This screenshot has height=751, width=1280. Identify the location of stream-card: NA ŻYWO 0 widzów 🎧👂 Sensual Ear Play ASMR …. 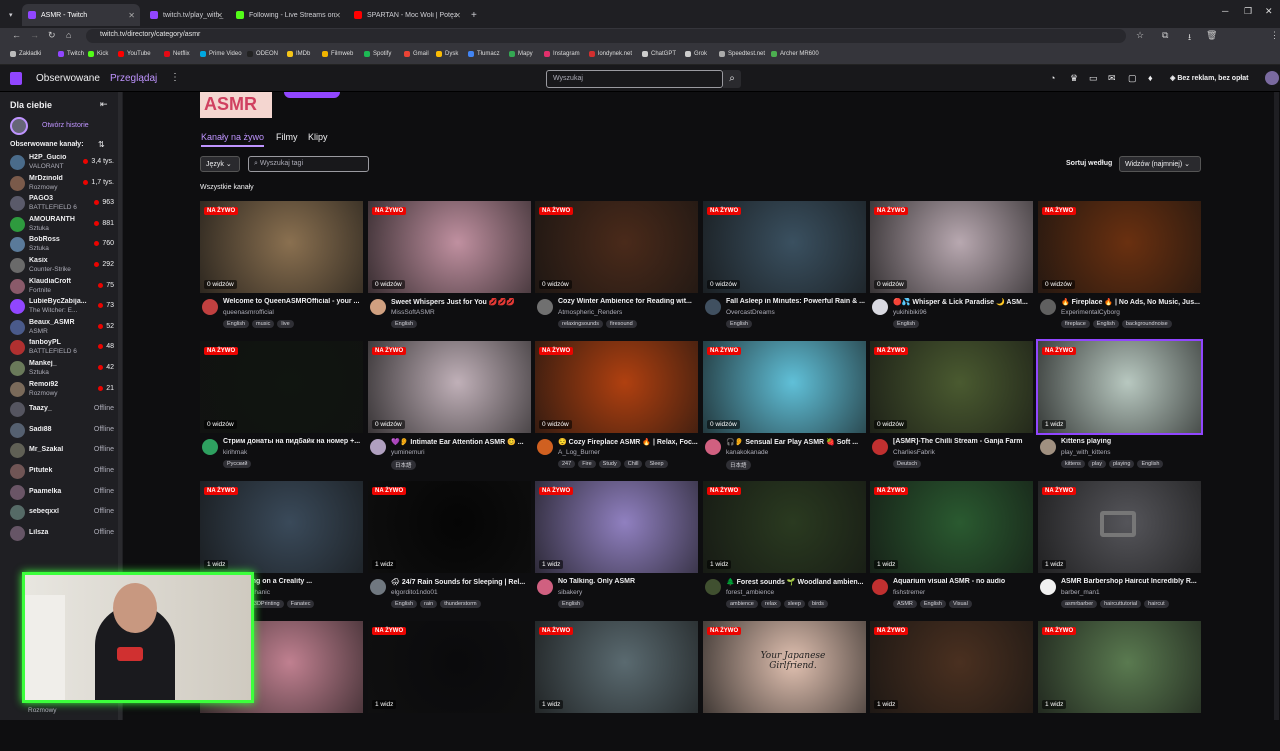
(784, 406).